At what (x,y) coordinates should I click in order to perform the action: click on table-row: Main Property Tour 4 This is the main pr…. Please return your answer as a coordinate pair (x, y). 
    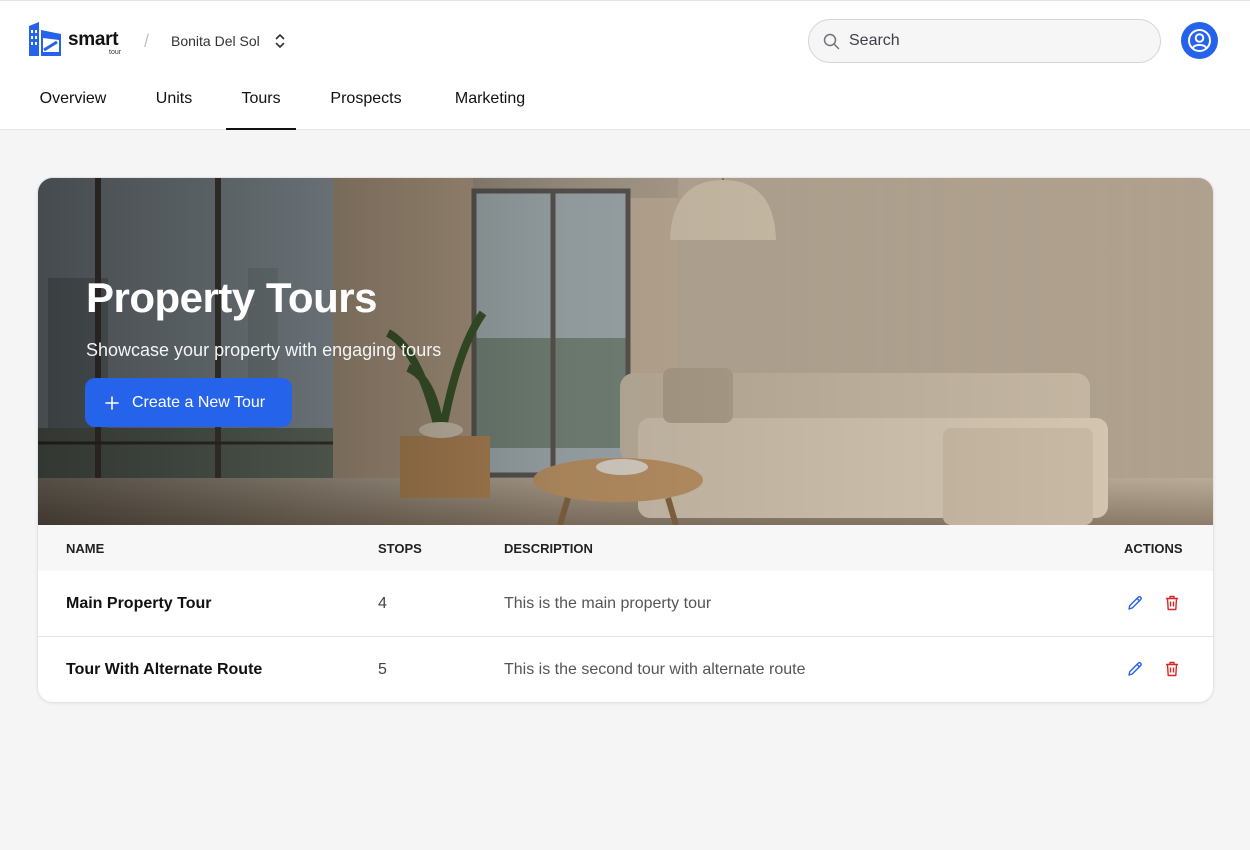
    Looking at the image, I should click on (625, 604).